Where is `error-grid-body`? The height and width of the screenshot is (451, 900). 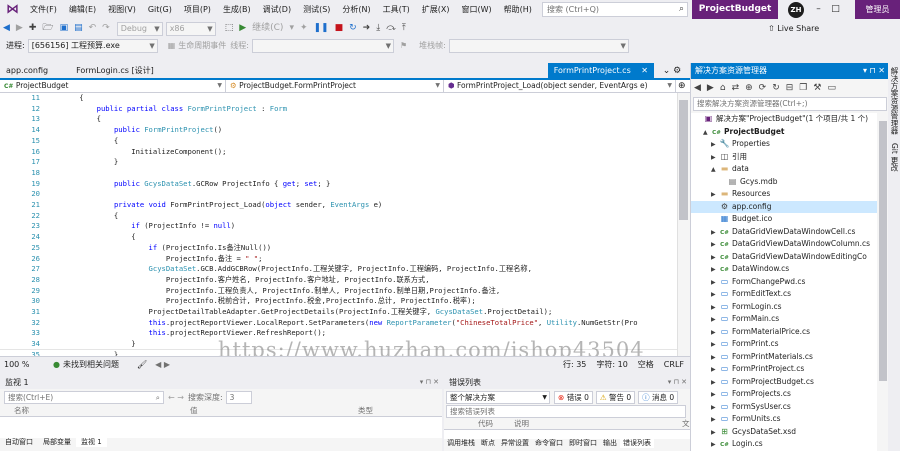 error-grid-body is located at coordinates (567, 434).